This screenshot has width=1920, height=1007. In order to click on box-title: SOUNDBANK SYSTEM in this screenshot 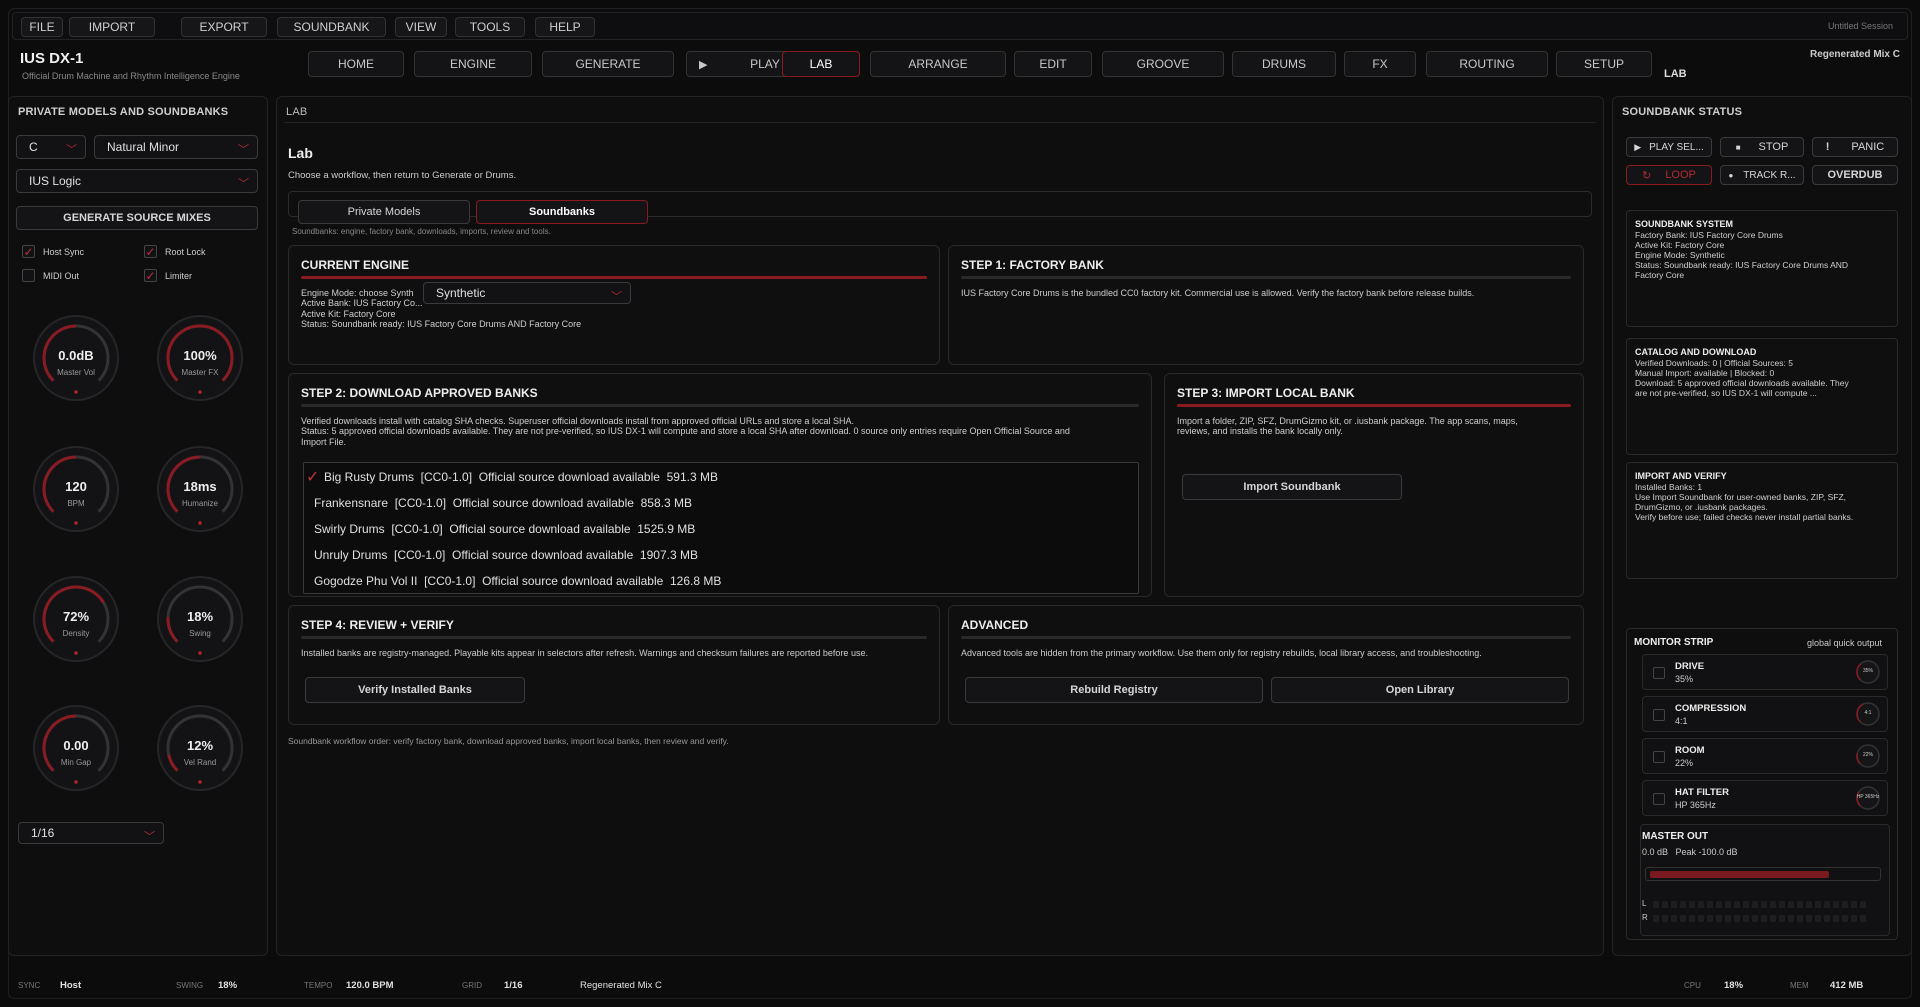, I will do `click(1684, 224)`.